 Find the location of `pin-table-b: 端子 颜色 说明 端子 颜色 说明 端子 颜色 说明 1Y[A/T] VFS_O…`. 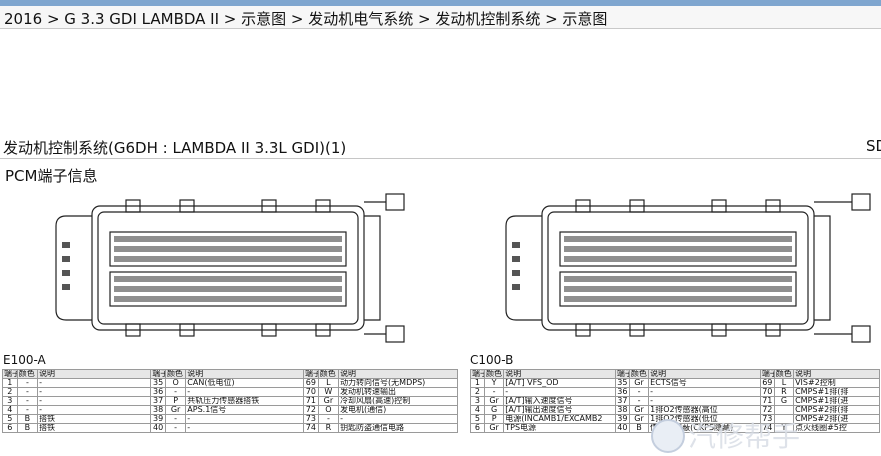

pin-table-b: 端子 颜色 说明 端子 颜色 说明 端子 颜色 说明 1Y[A/T] VFS_O… is located at coordinates (675, 401).